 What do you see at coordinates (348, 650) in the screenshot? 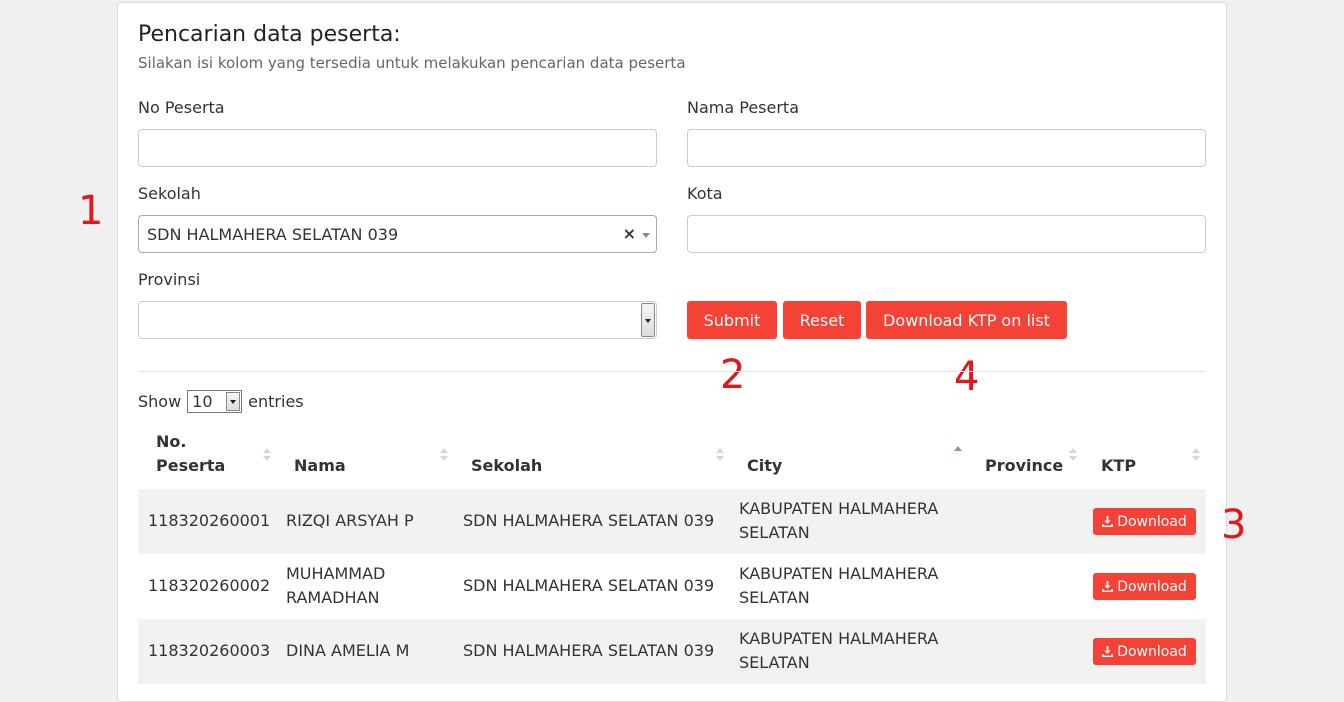
I see `cell-nama: DINA AMELIA M` at bounding box center [348, 650].